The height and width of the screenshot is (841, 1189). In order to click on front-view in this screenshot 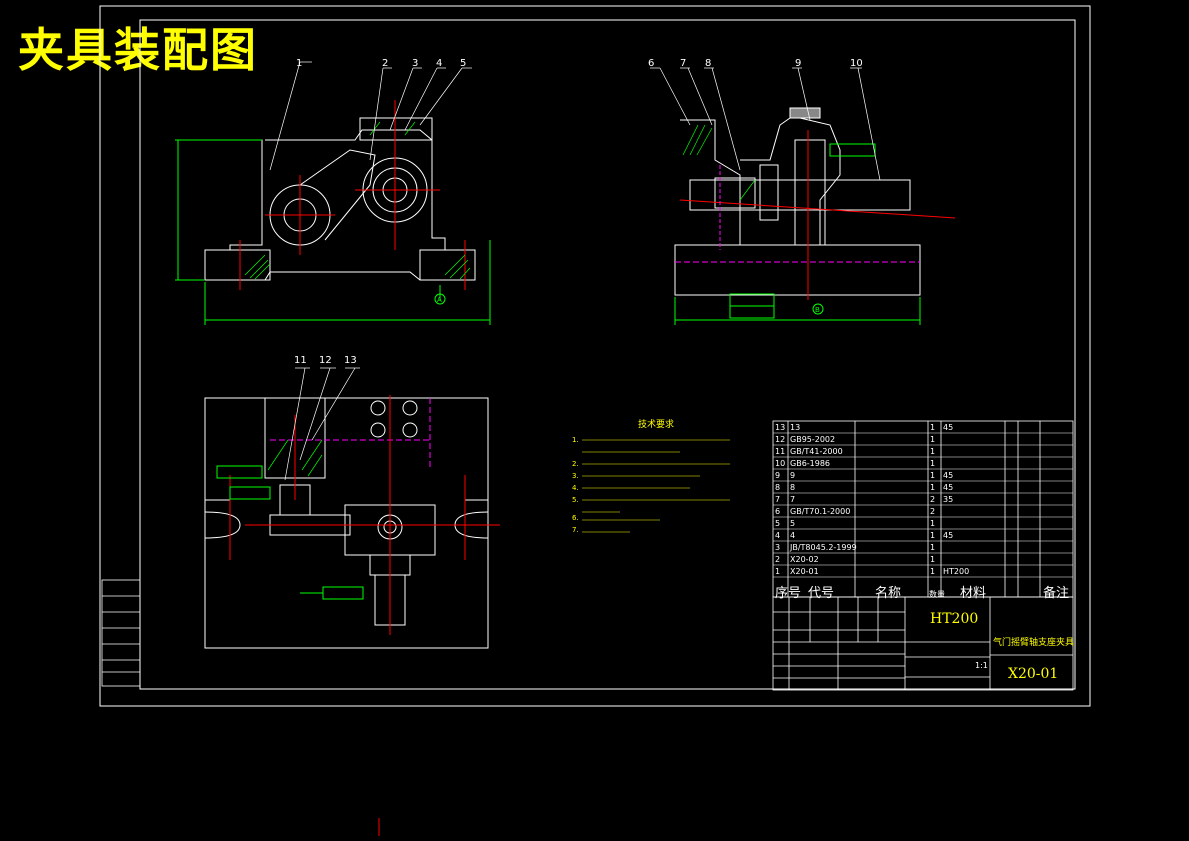, I will do `click(333, 212)`.